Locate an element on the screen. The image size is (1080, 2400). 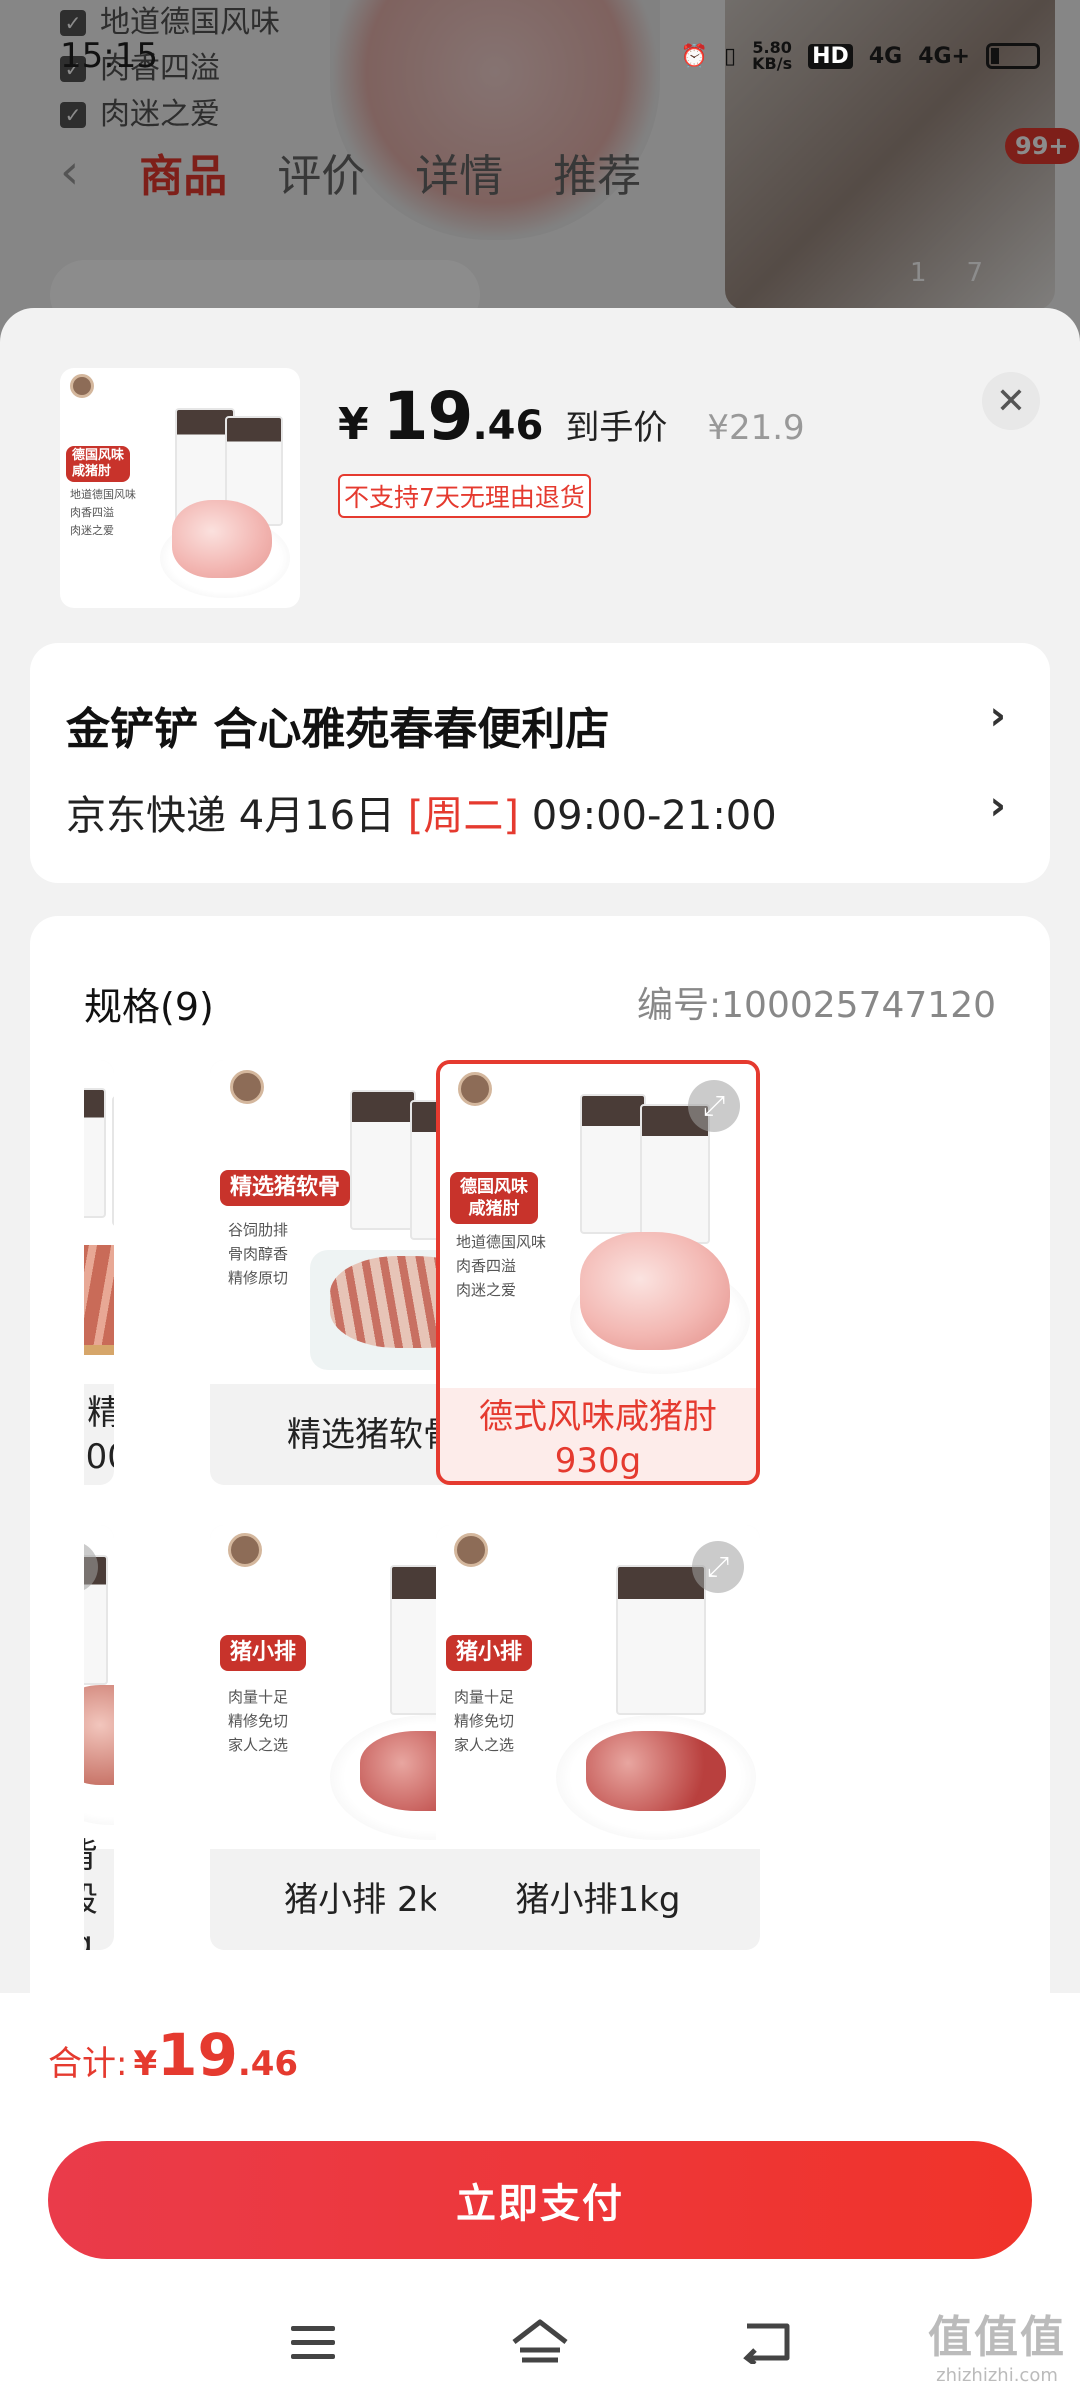
delivery-time-window: 09:00-21:00 is located at coordinates (648, 816).